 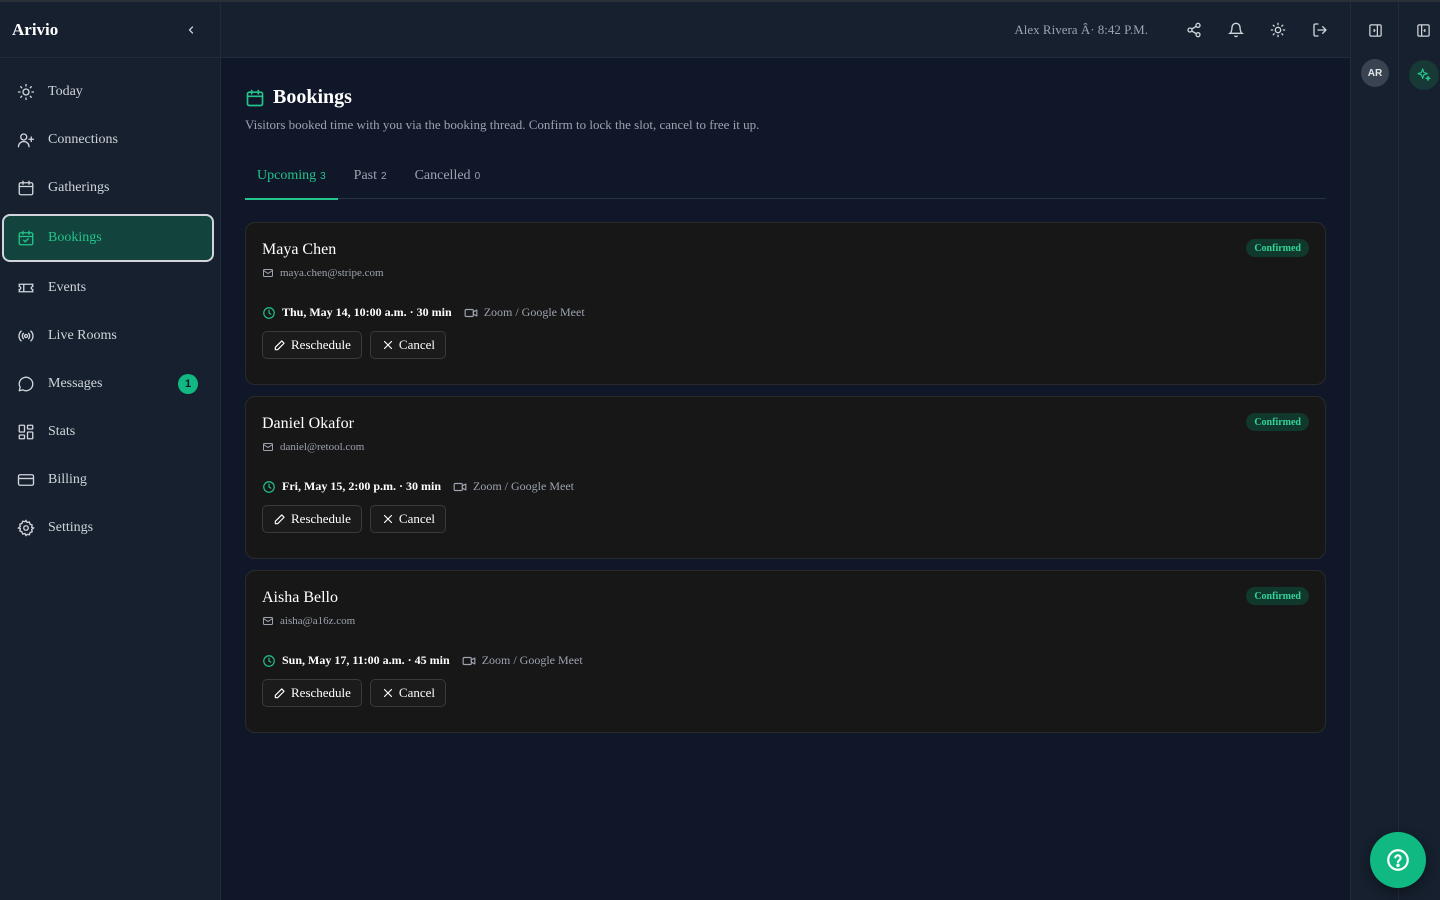 I want to click on tab-label: Upcoming, so click(x=287, y=175).